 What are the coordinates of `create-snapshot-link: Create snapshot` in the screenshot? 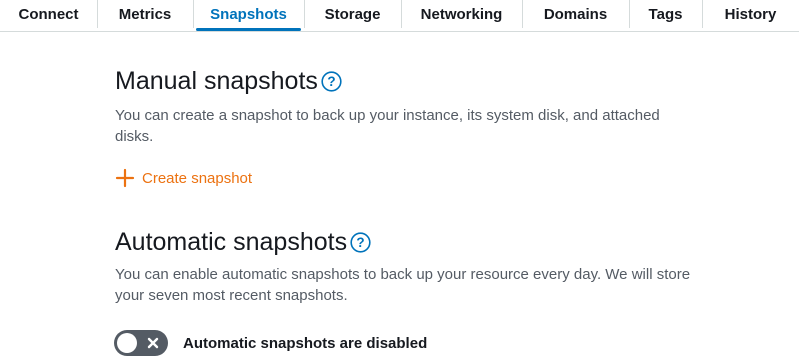 It's located at (183, 178).